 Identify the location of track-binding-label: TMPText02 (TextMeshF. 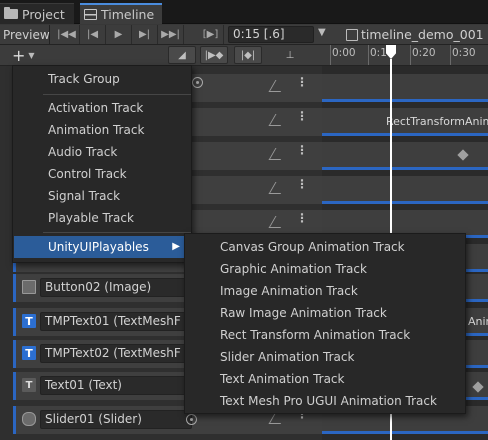
(113, 353).